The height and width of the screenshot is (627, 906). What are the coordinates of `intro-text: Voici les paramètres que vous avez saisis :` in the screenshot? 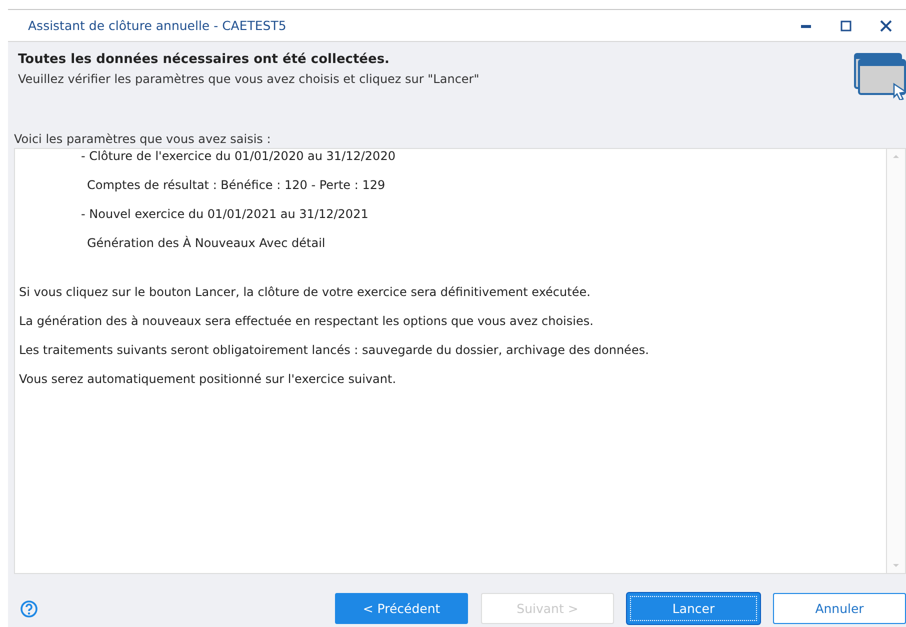 It's located at (143, 139).